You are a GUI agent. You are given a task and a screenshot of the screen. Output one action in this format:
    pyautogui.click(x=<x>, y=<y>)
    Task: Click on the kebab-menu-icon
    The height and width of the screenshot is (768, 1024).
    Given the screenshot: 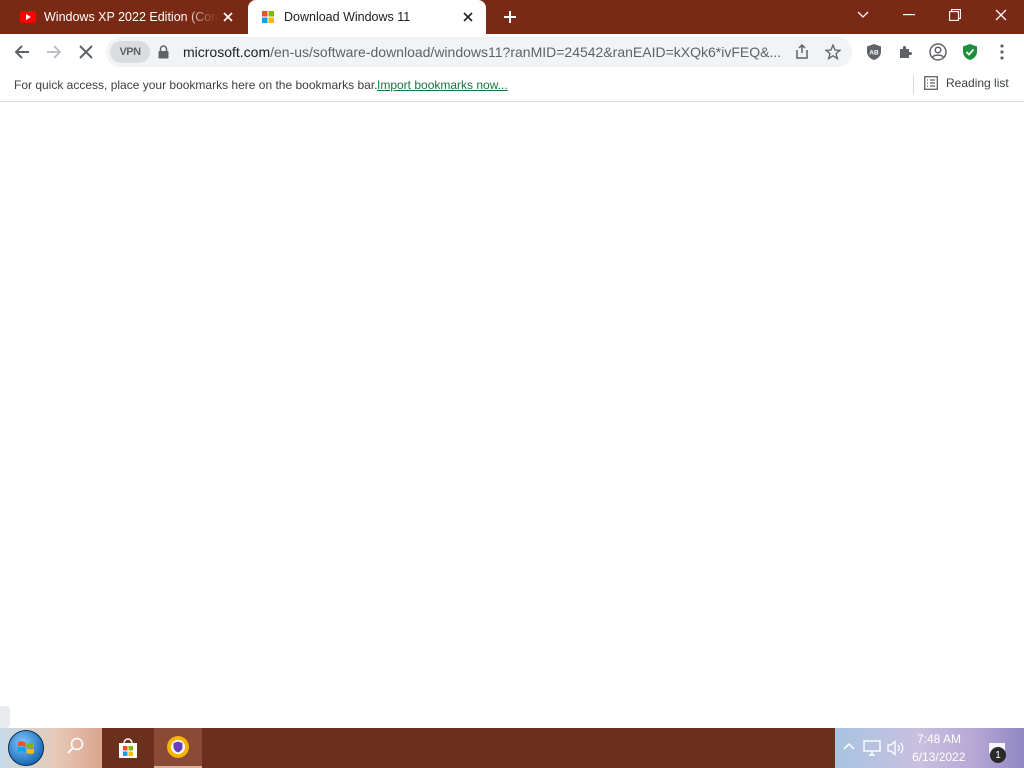 What is the action you would take?
    pyautogui.click(x=1002, y=52)
    